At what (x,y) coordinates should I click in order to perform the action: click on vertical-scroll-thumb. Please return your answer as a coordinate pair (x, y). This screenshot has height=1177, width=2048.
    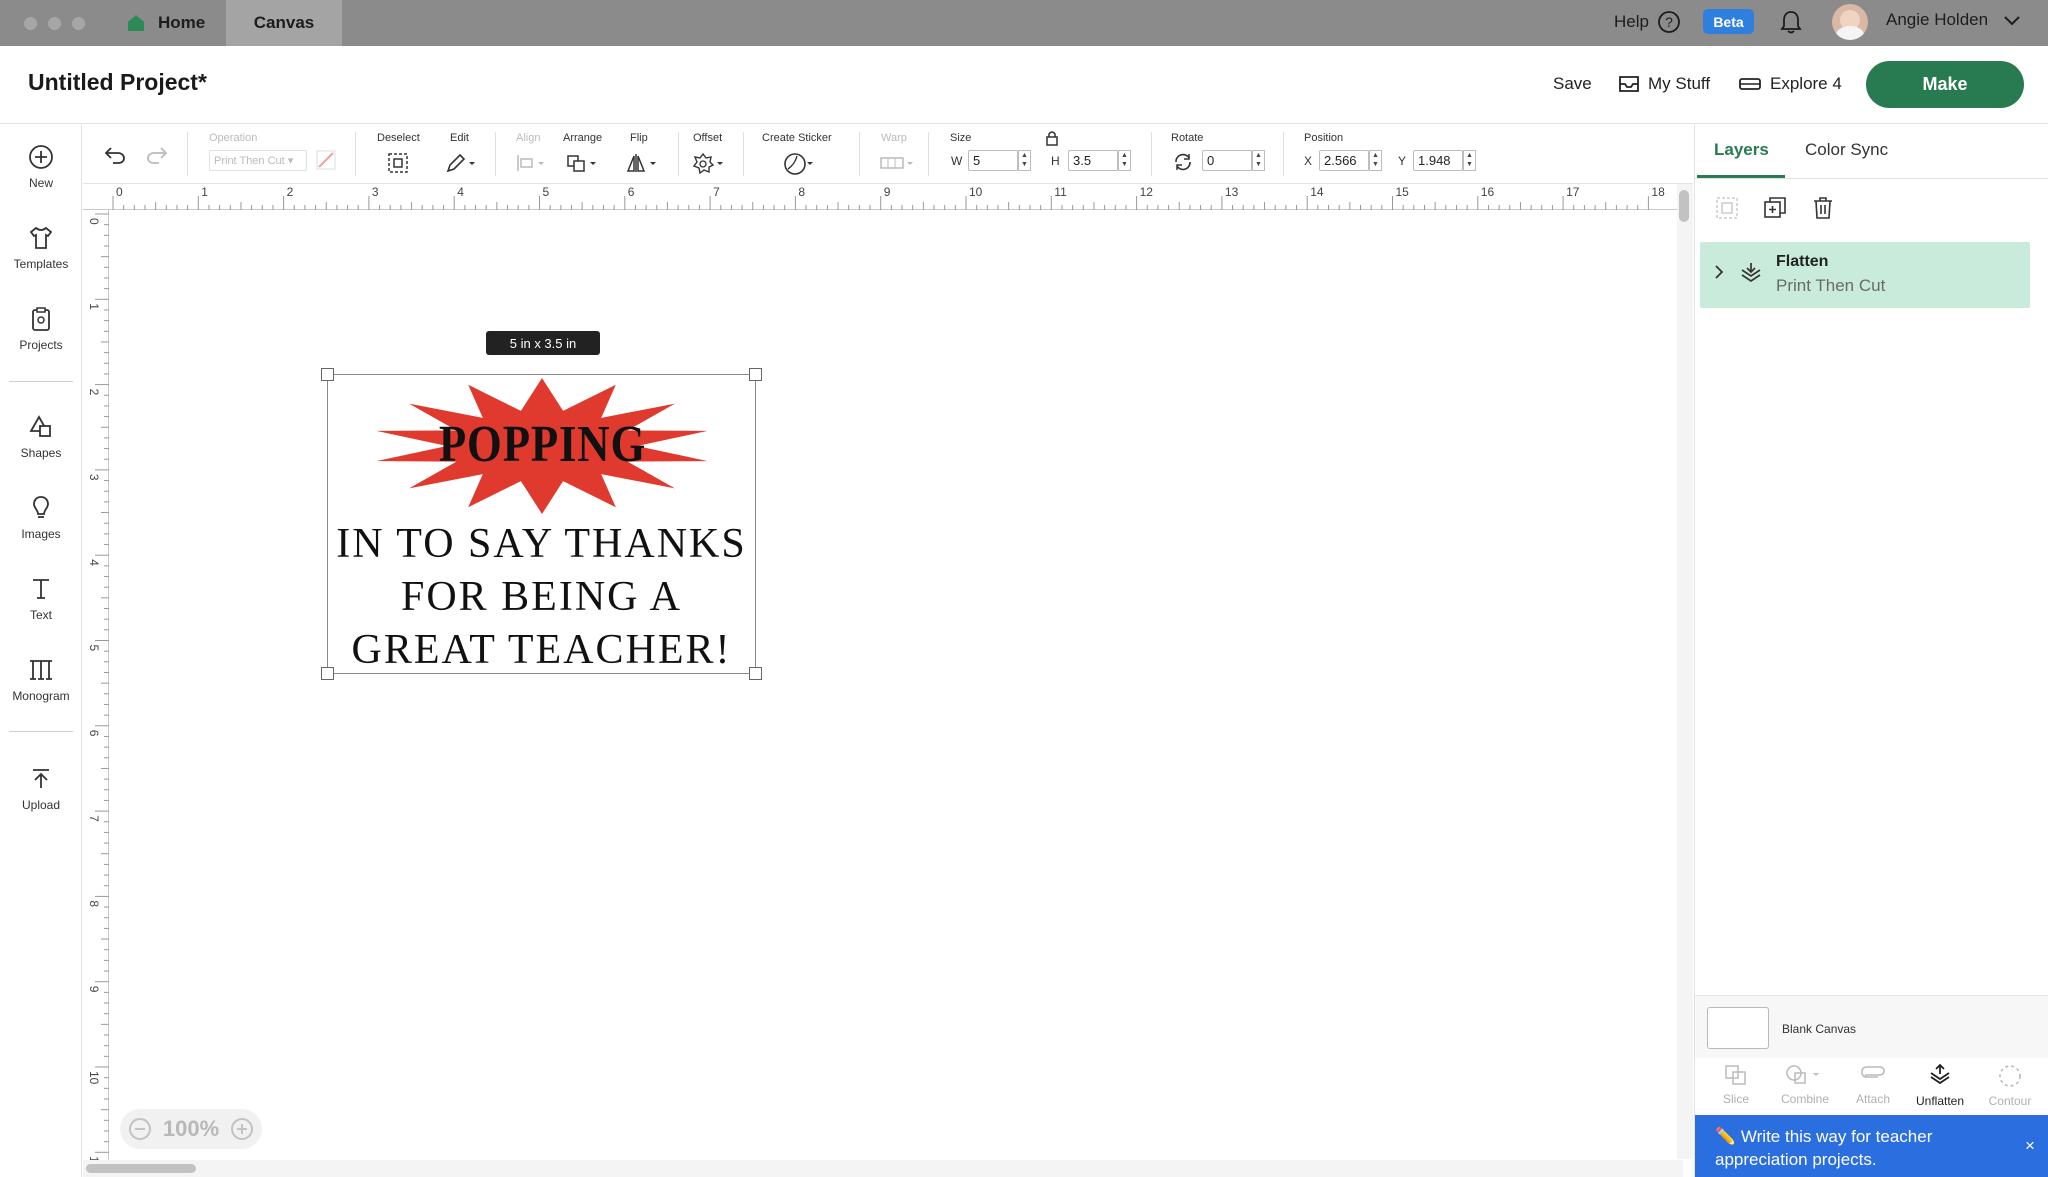
    Looking at the image, I should click on (1684, 206).